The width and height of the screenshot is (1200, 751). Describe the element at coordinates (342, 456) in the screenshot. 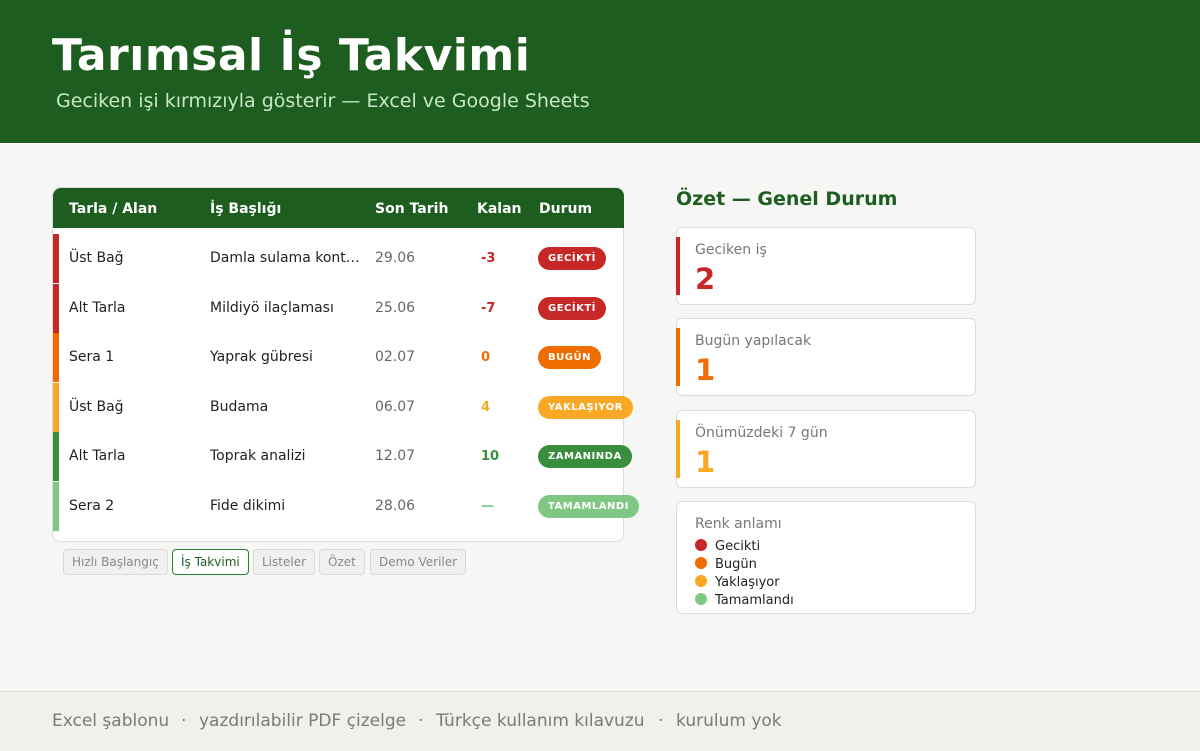

I see `table-row: Alt Tarla Toprak analizi 12.07 10 ZAMANINDA` at that location.